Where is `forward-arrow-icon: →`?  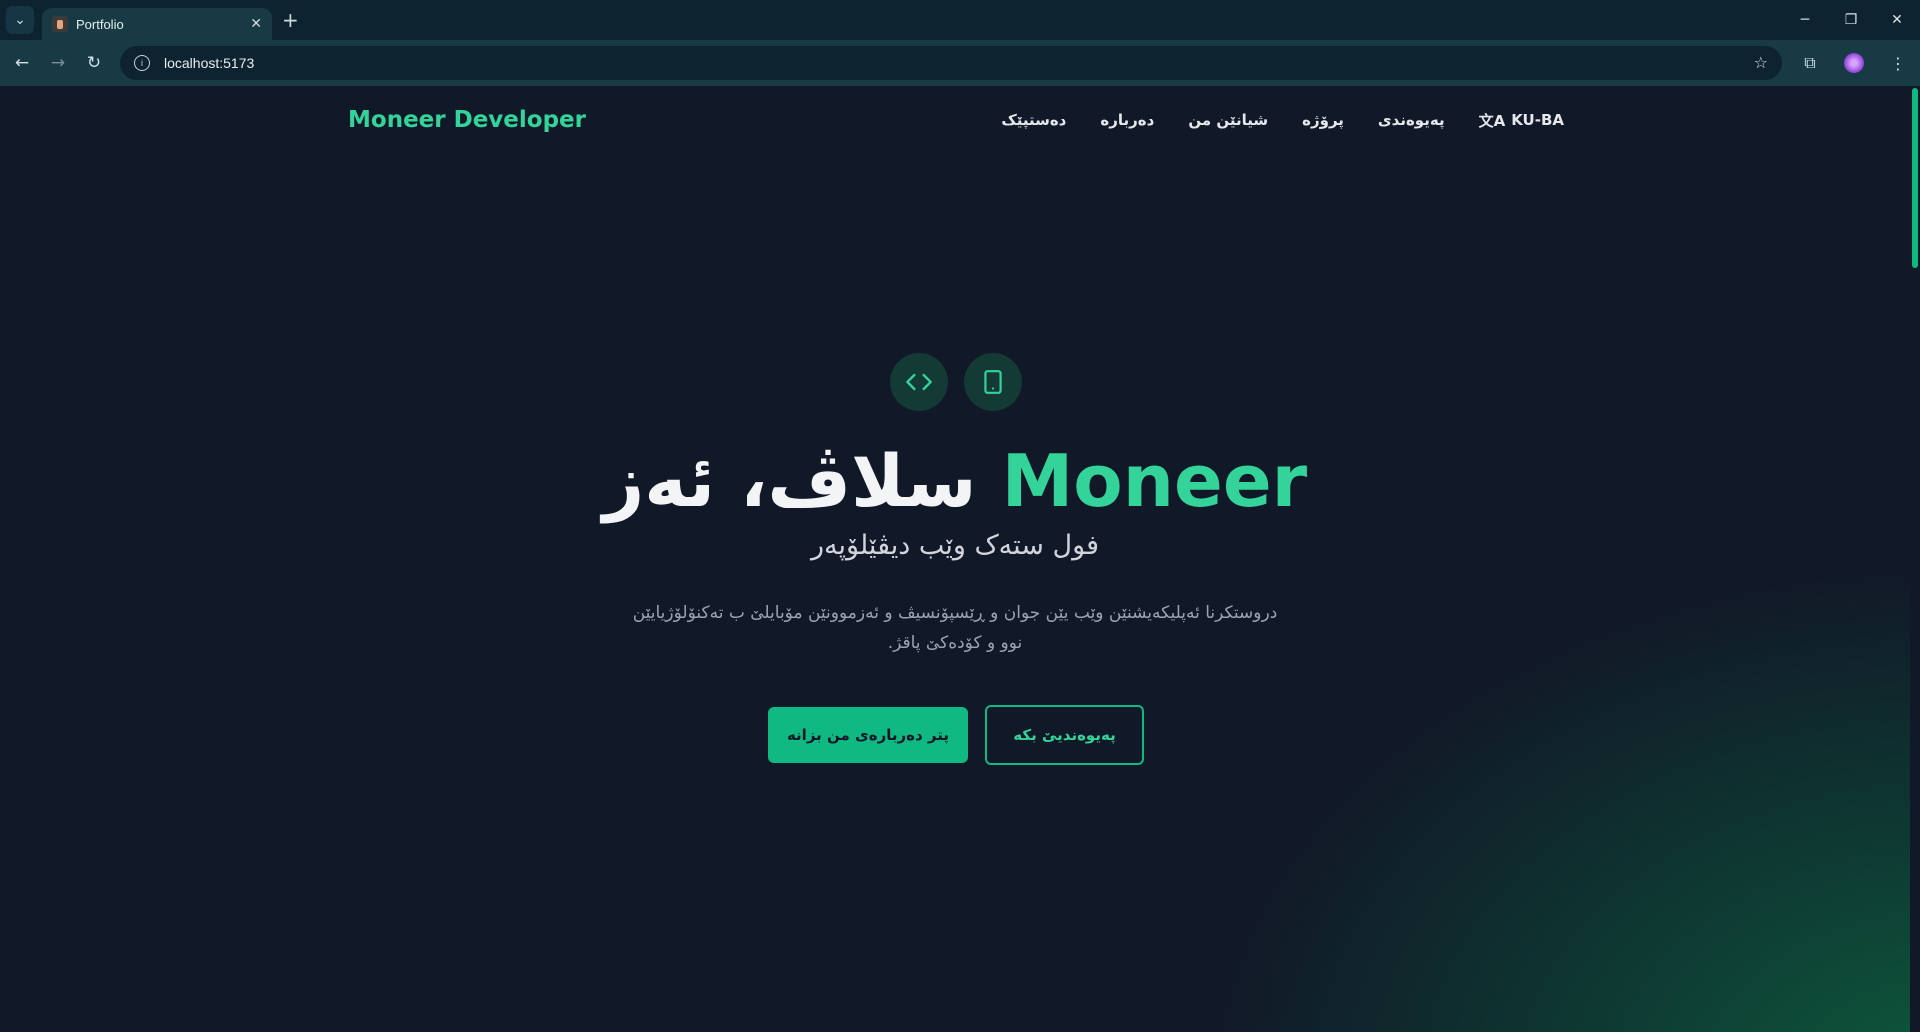
forward-arrow-icon: → is located at coordinates (58, 63).